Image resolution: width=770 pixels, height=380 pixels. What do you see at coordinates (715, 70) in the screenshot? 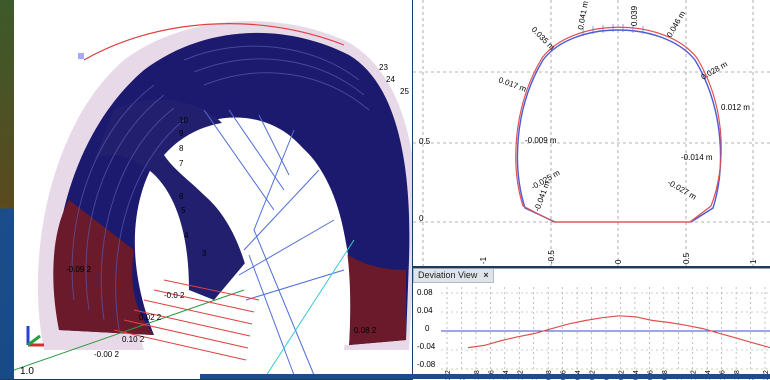
I see `deviation-label: 0.028 m` at bounding box center [715, 70].